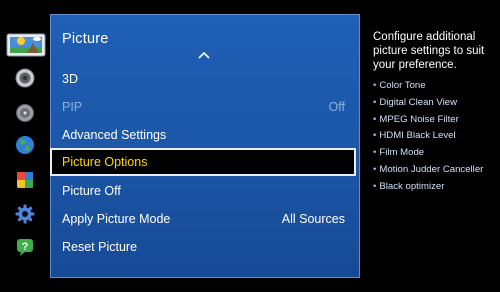  I want to click on menu-item-apply-picture-mode: Apply Picture Mode All Sources, so click(205, 219).